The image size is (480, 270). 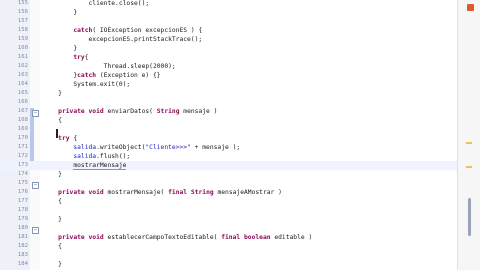 What do you see at coordinates (22, 138) in the screenshot?
I see `line-number: 170` at bounding box center [22, 138].